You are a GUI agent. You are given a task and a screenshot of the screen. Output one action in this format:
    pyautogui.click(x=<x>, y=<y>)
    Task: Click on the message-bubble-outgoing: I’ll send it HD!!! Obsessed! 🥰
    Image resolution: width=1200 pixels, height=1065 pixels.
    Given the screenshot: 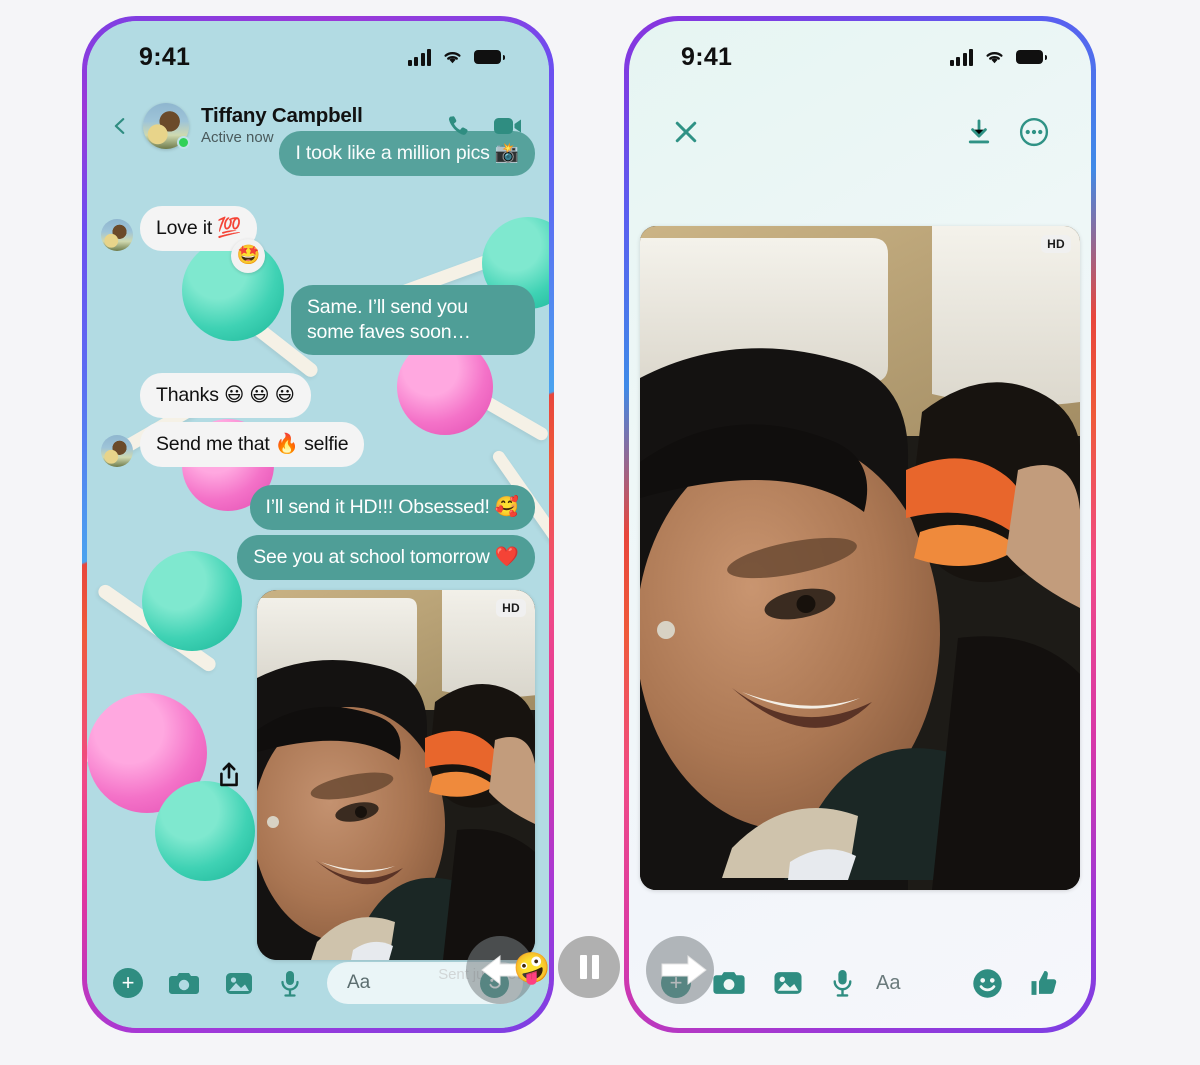 What is the action you would take?
    pyautogui.click(x=392, y=507)
    